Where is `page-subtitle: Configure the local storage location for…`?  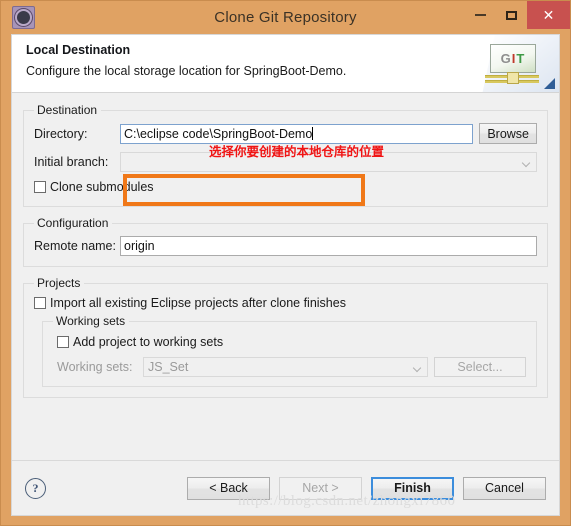
page-subtitle: Configure the local storage location for… is located at coordinates (186, 71).